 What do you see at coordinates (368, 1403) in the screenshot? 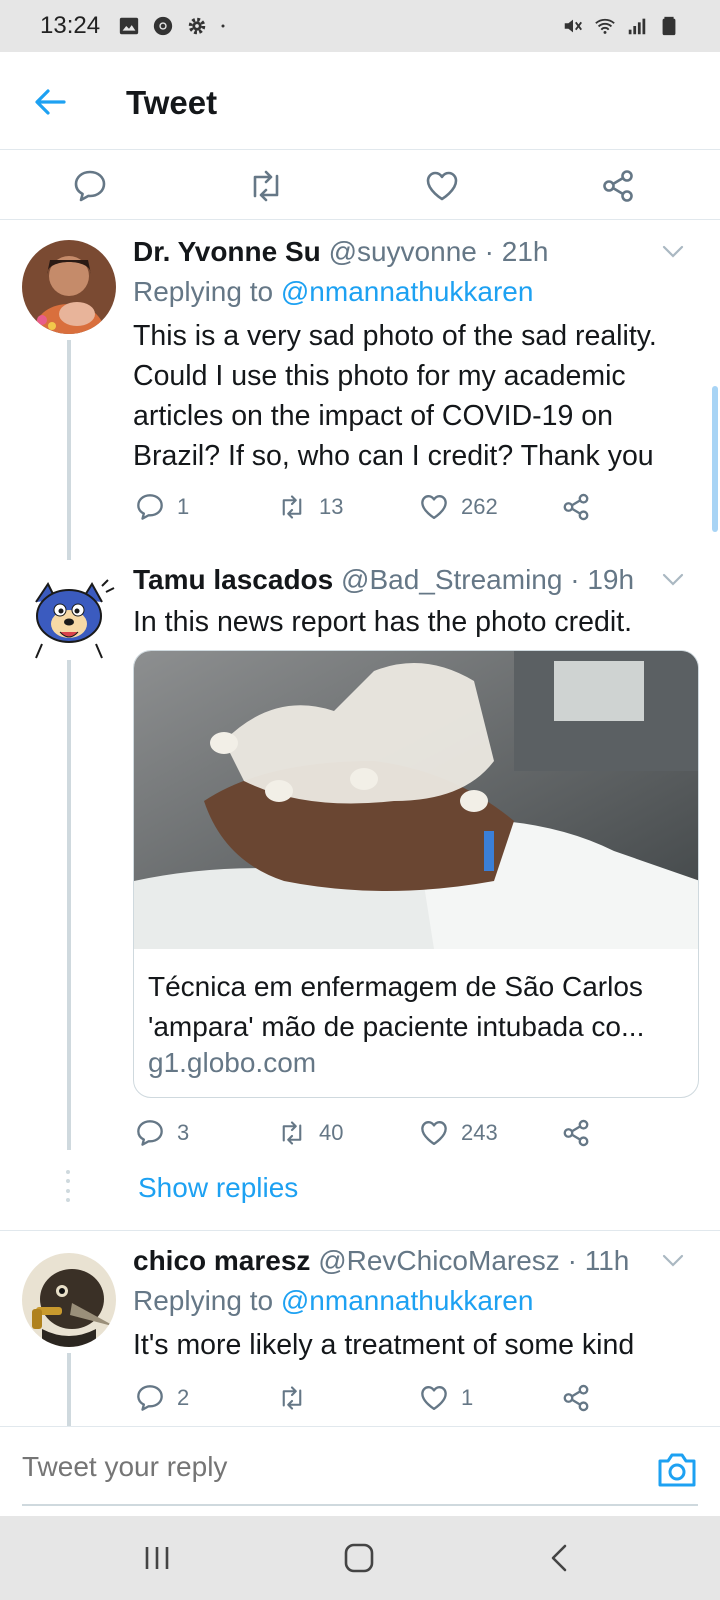
I see `tweet-actions: 2 1` at bounding box center [368, 1403].